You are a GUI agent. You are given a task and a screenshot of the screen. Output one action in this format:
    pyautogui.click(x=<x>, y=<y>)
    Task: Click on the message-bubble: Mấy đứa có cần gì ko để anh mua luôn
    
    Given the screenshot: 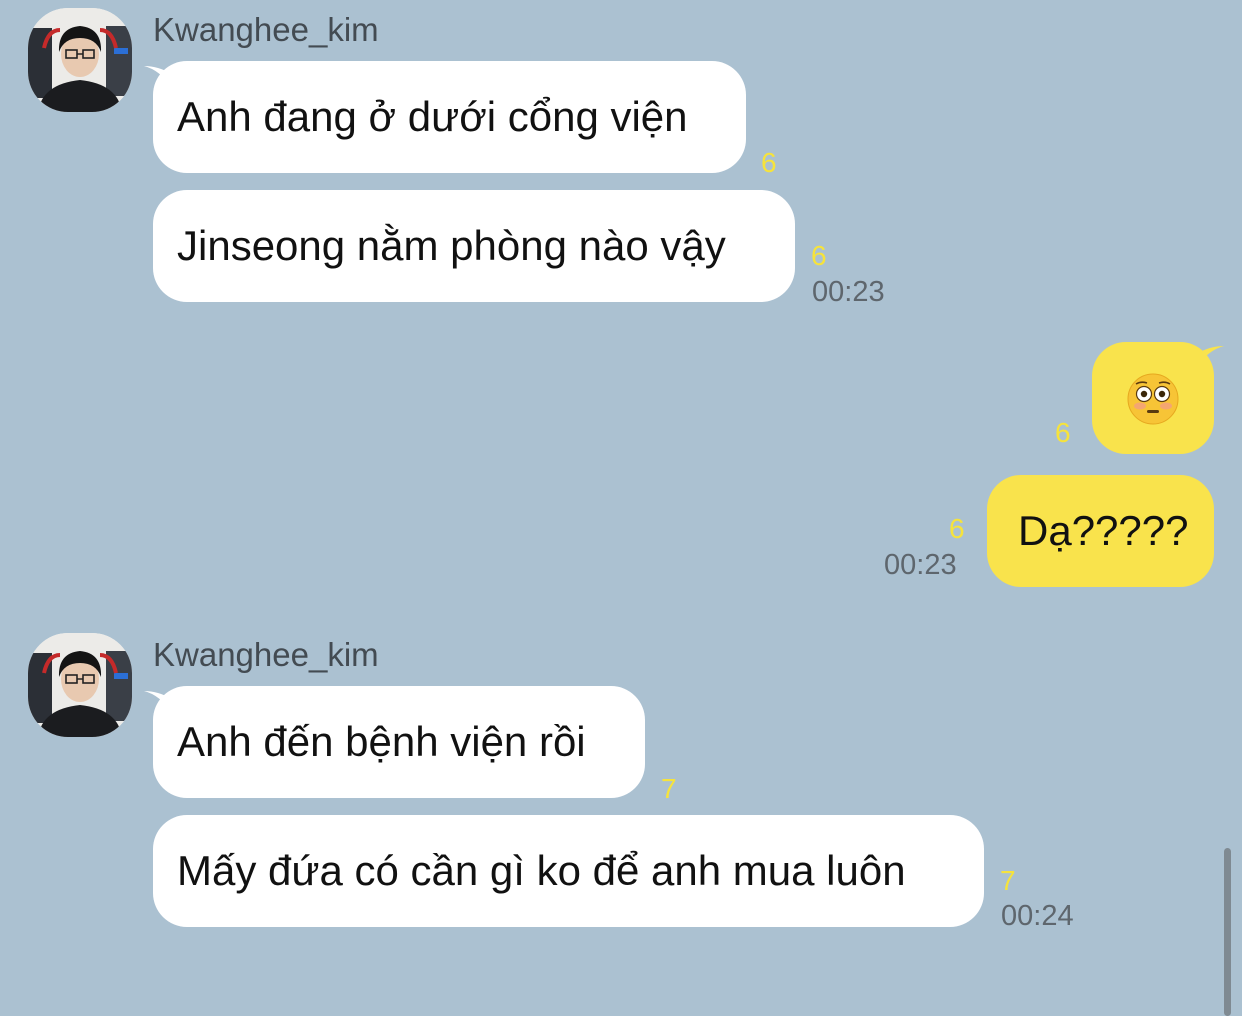 What is the action you would take?
    pyautogui.click(x=568, y=871)
    